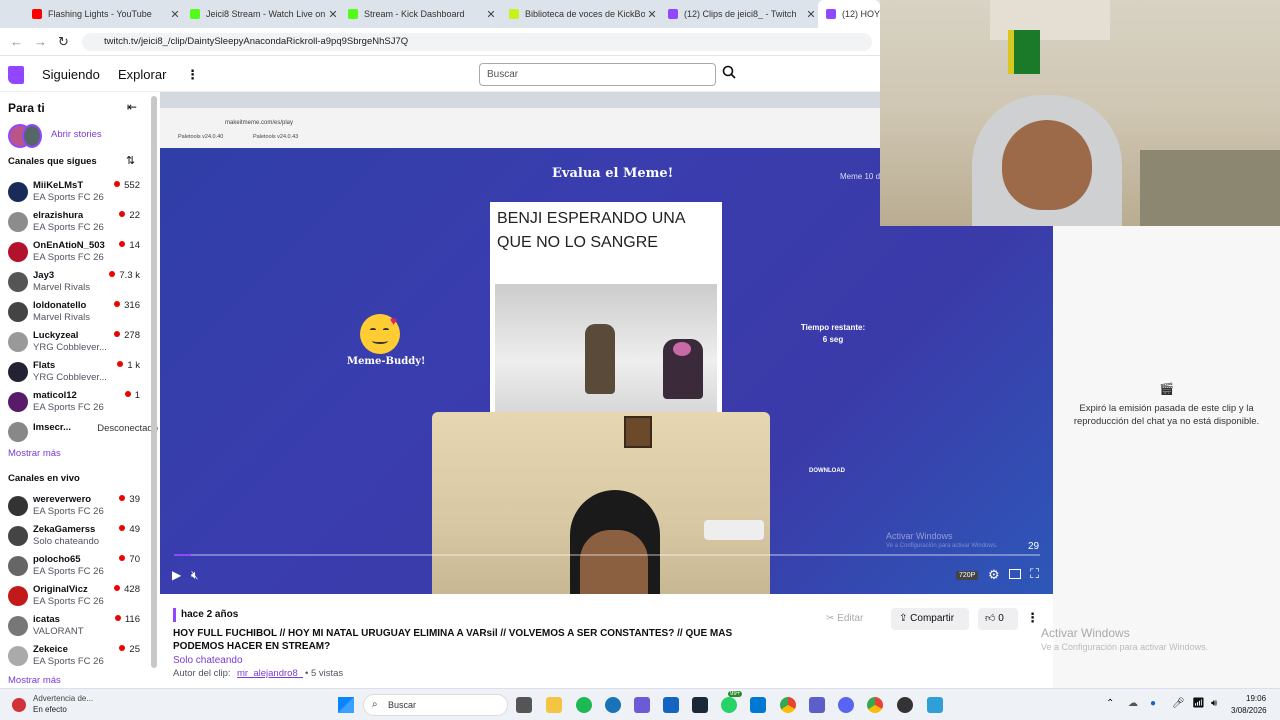  What do you see at coordinates (208, 660) in the screenshot?
I see `clip-category-link: Solo chateando` at bounding box center [208, 660].